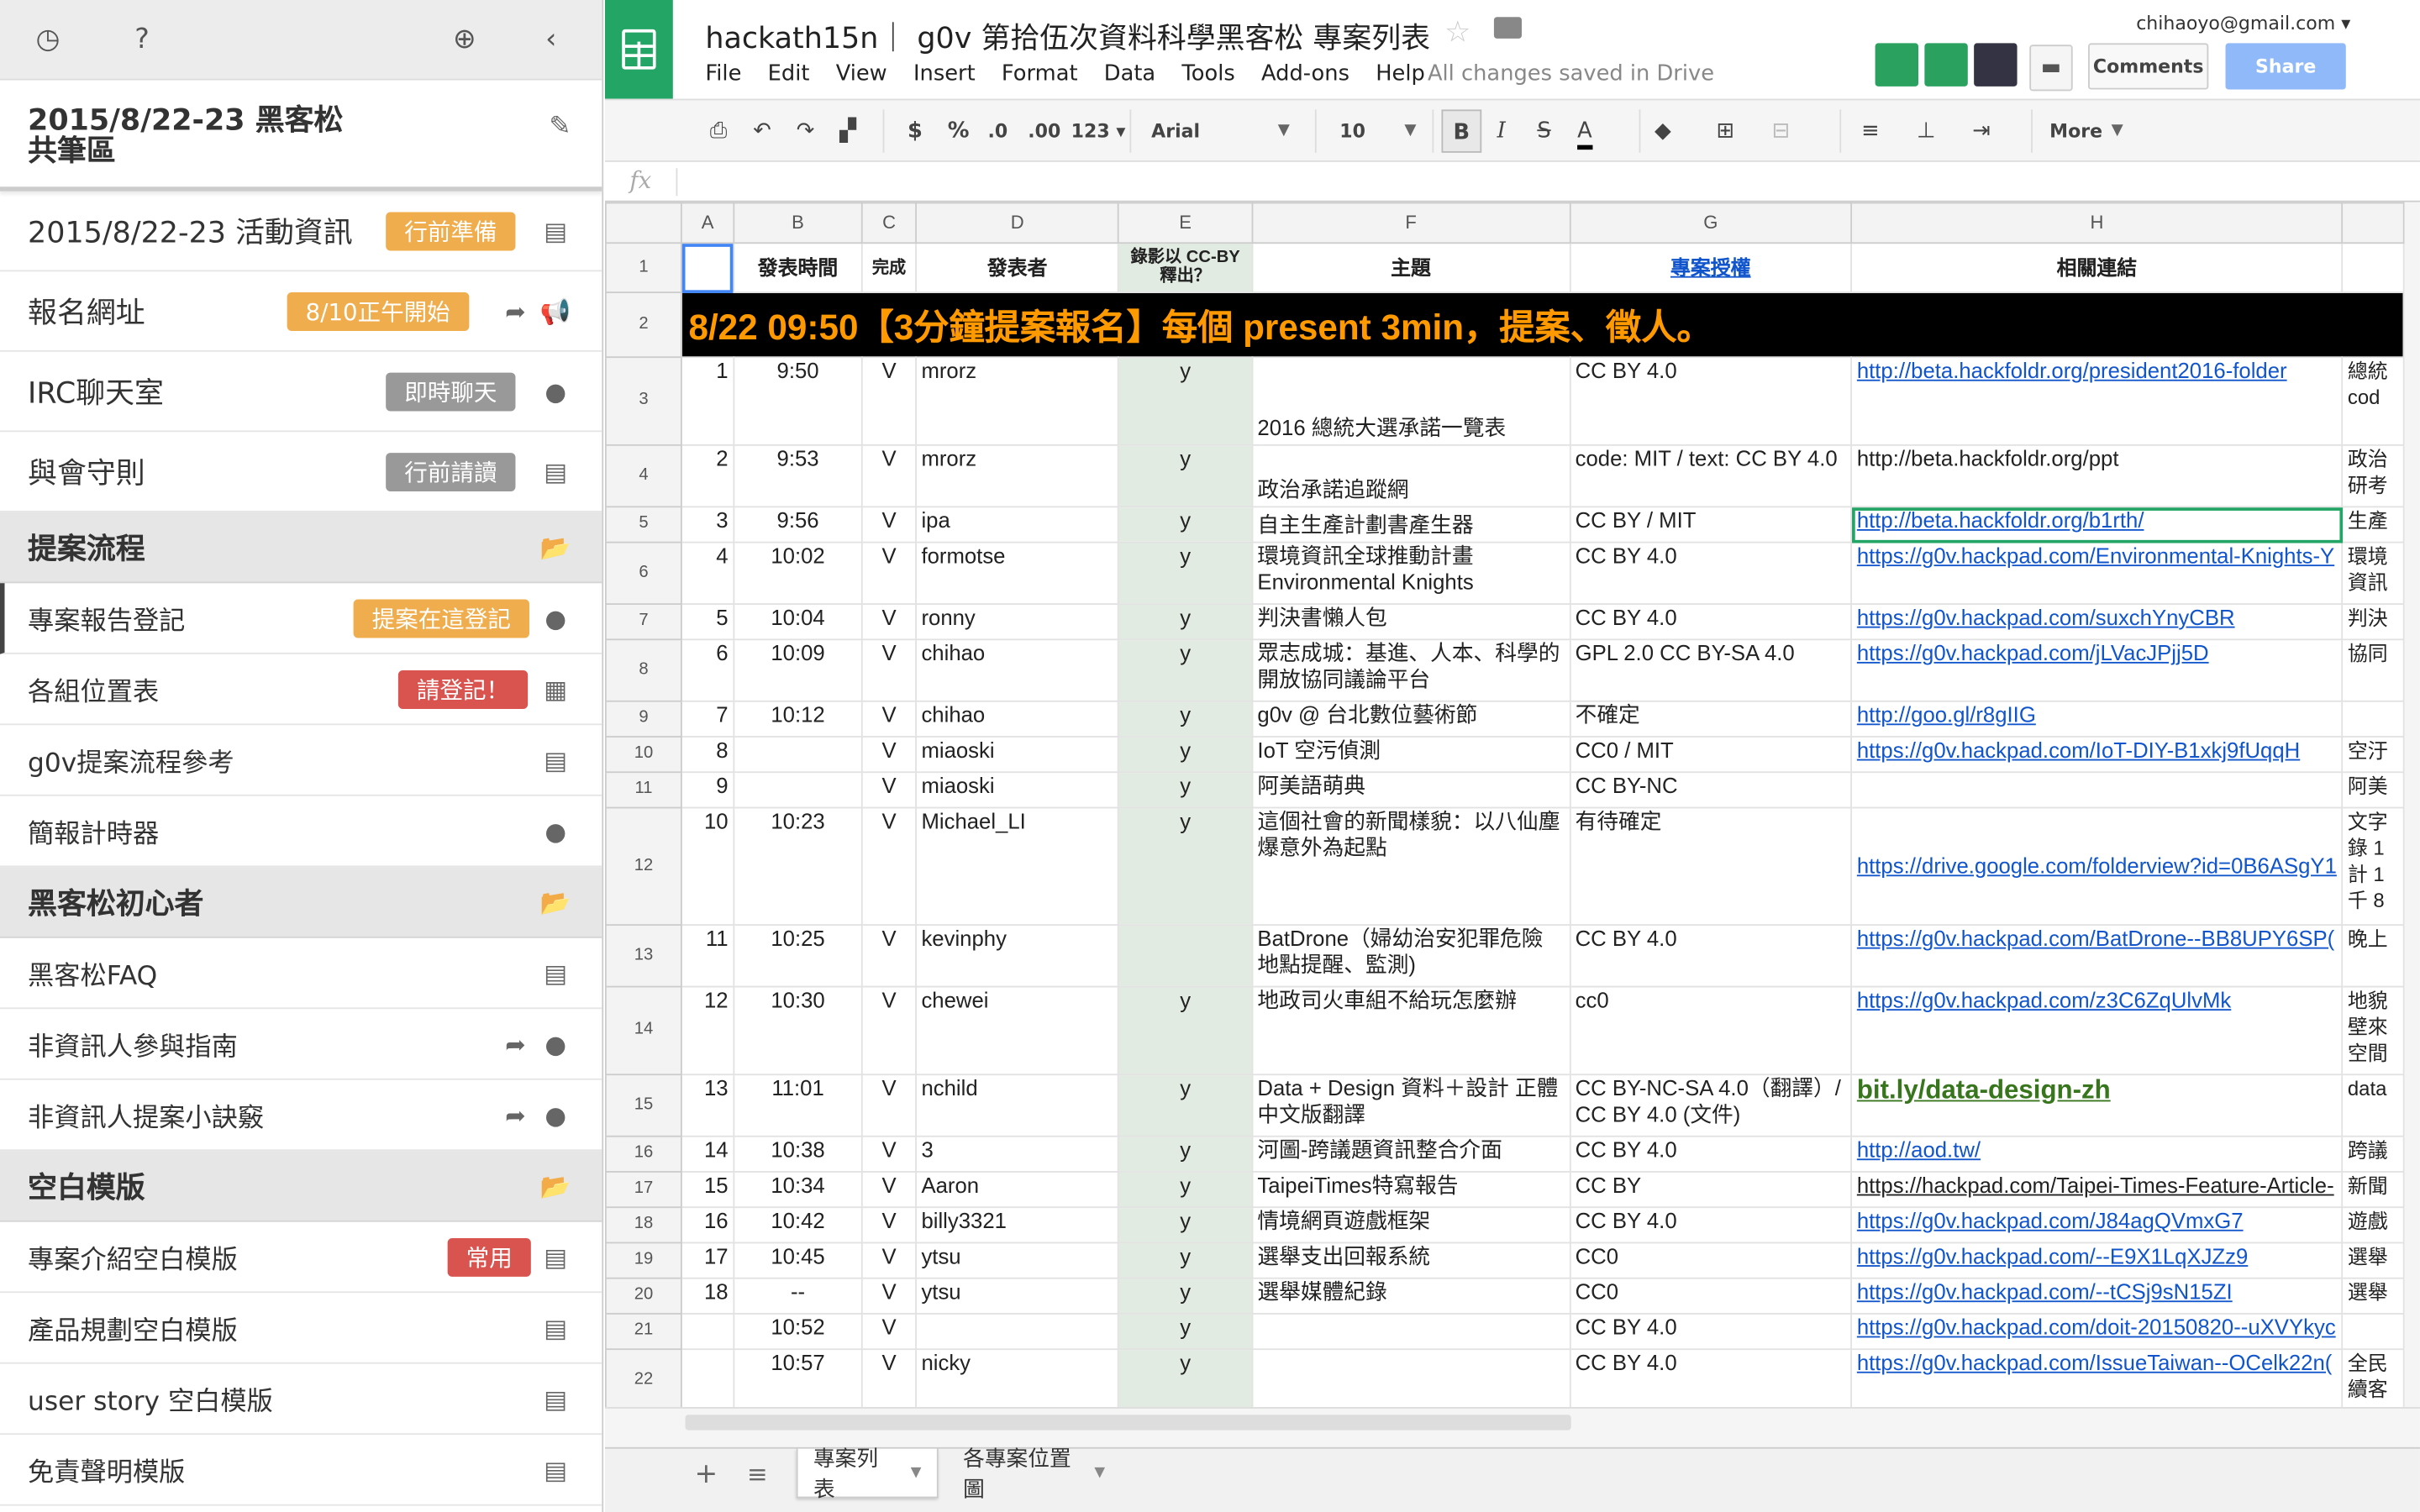  What do you see at coordinates (1044, 131) in the screenshot?
I see `increase-decimal-button: .00` at bounding box center [1044, 131].